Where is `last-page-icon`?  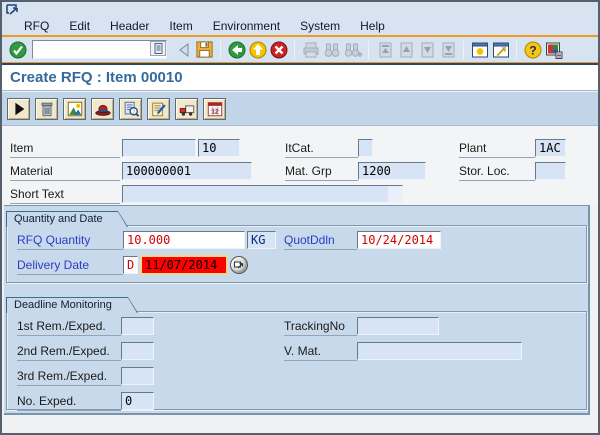 last-page-icon is located at coordinates (448, 49).